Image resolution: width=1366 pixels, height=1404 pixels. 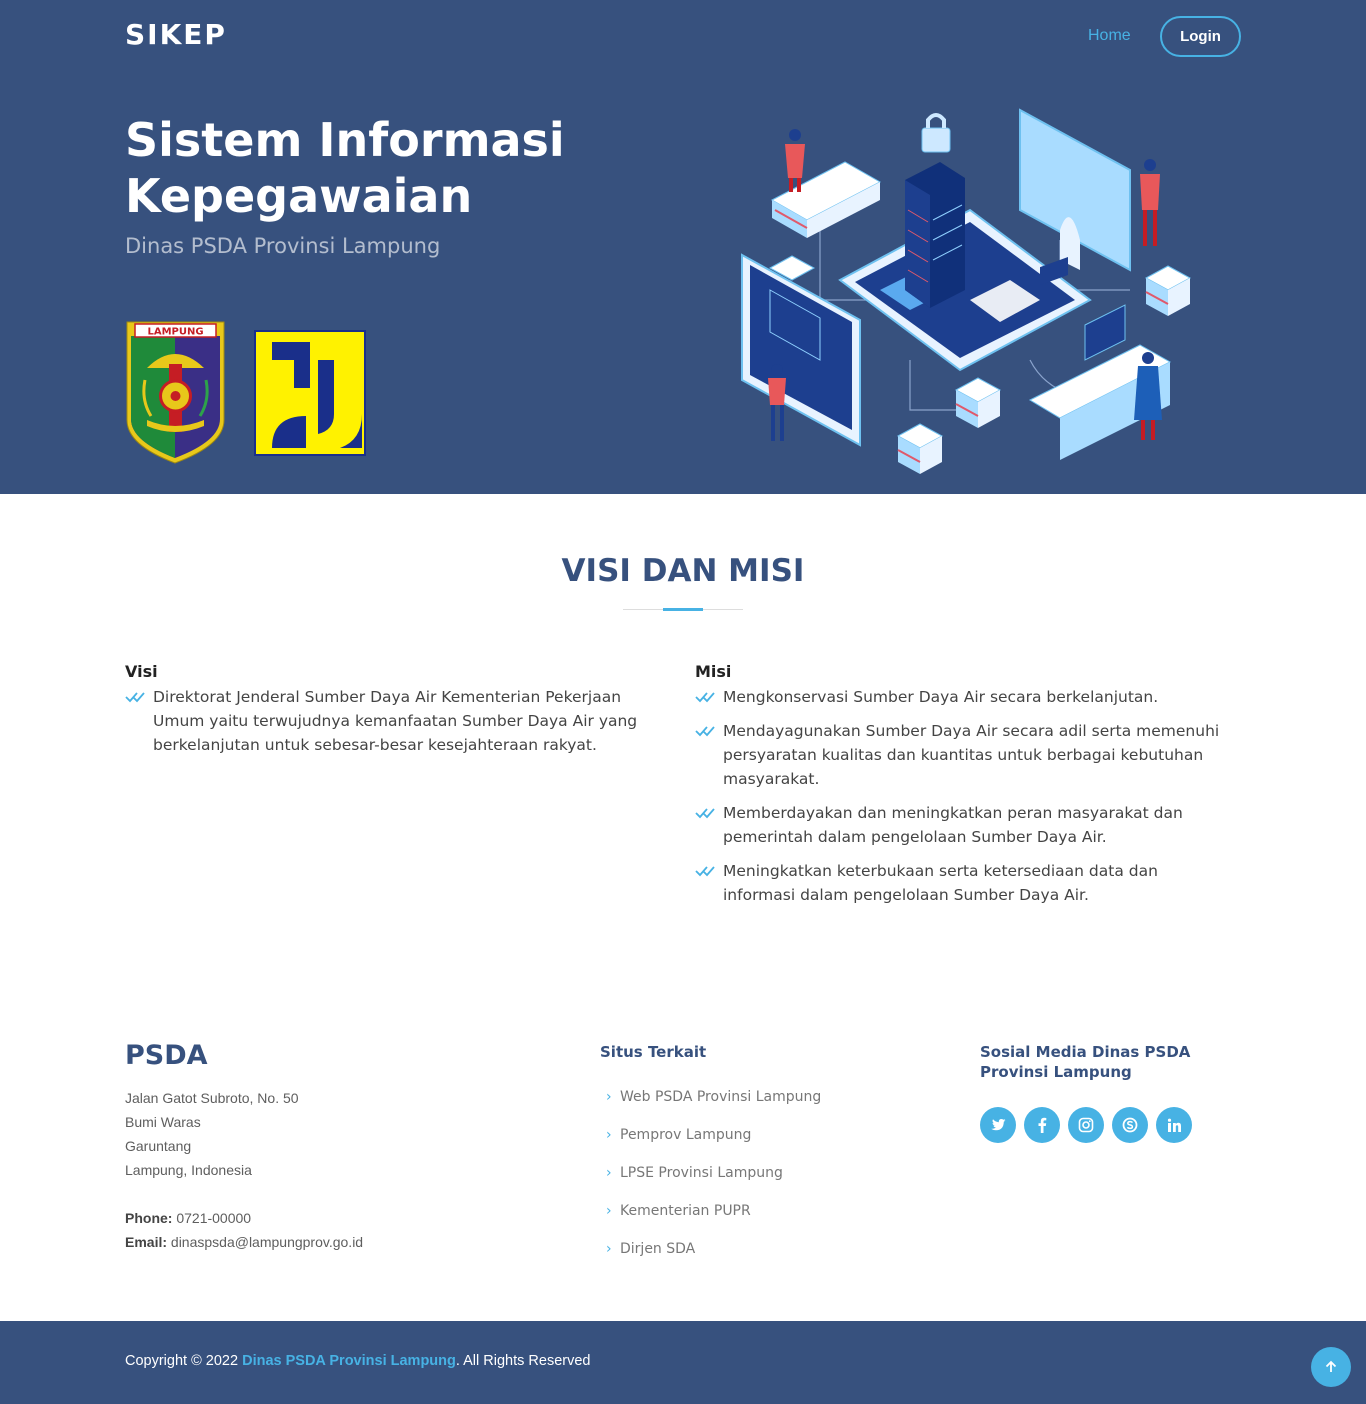 What do you see at coordinates (683, 609) in the screenshot?
I see `title-accent-bar` at bounding box center [683, 609].